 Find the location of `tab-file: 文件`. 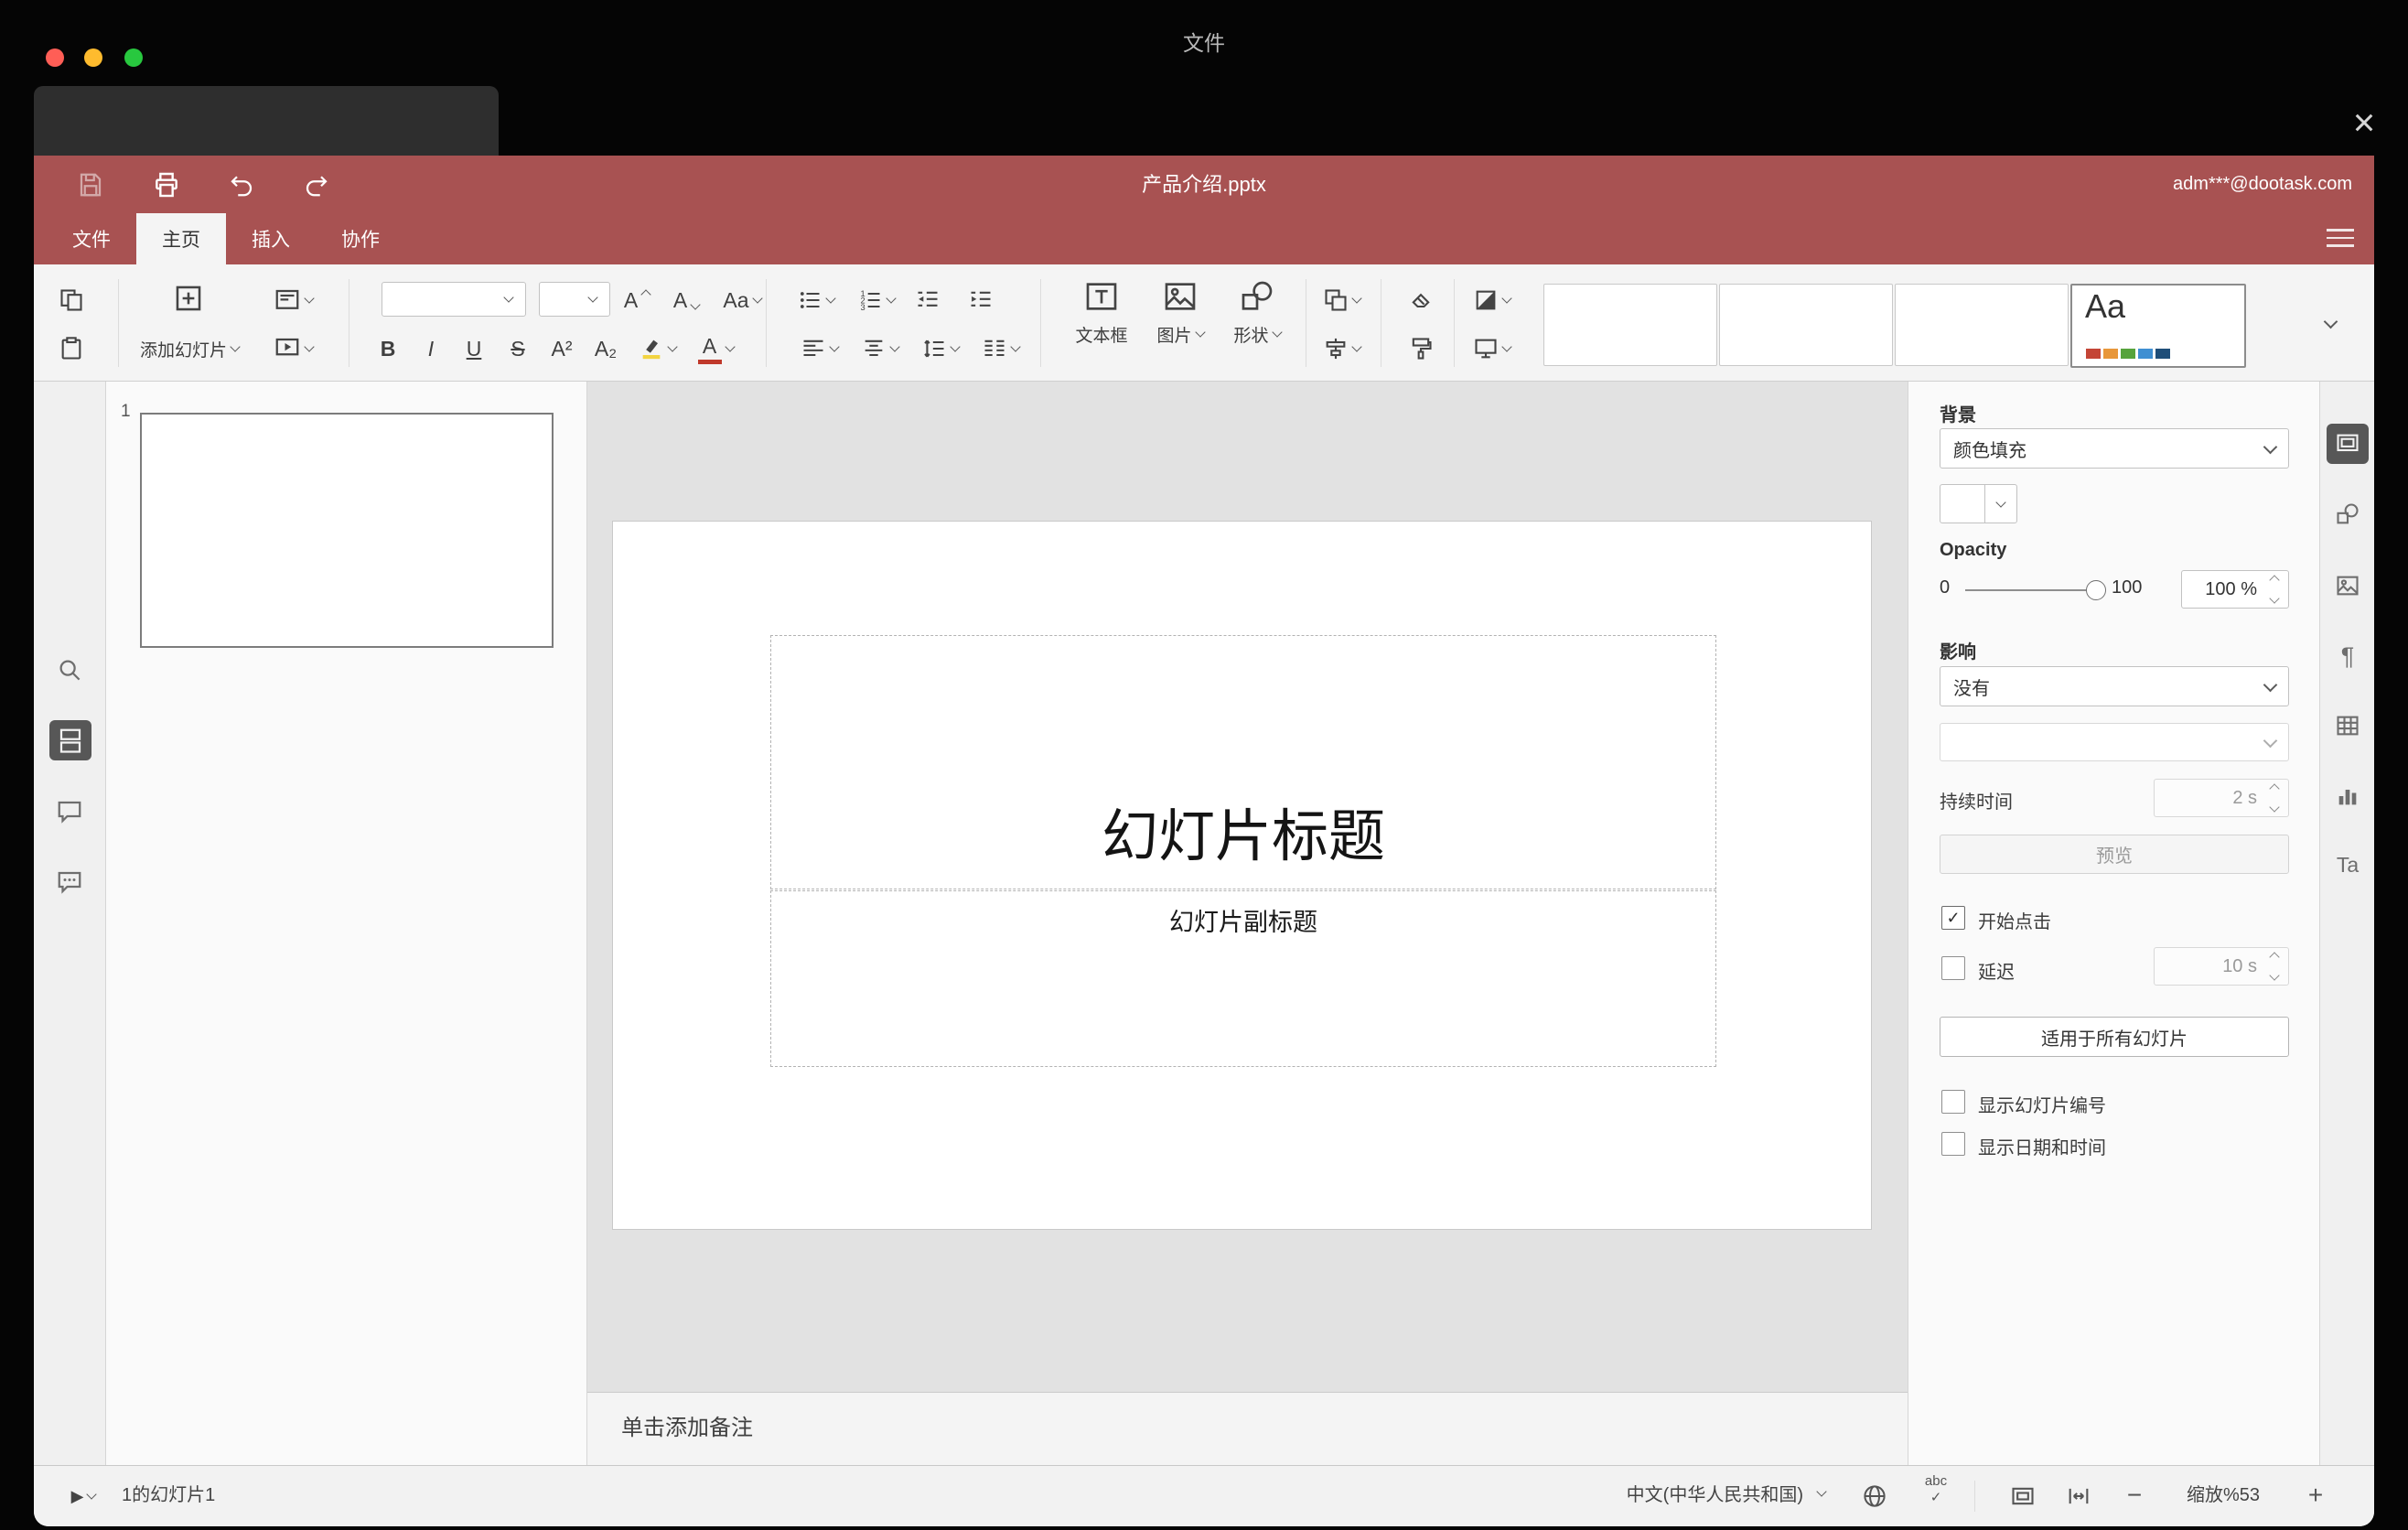

tab-file: 文件 is located at coordinates (91, 238).